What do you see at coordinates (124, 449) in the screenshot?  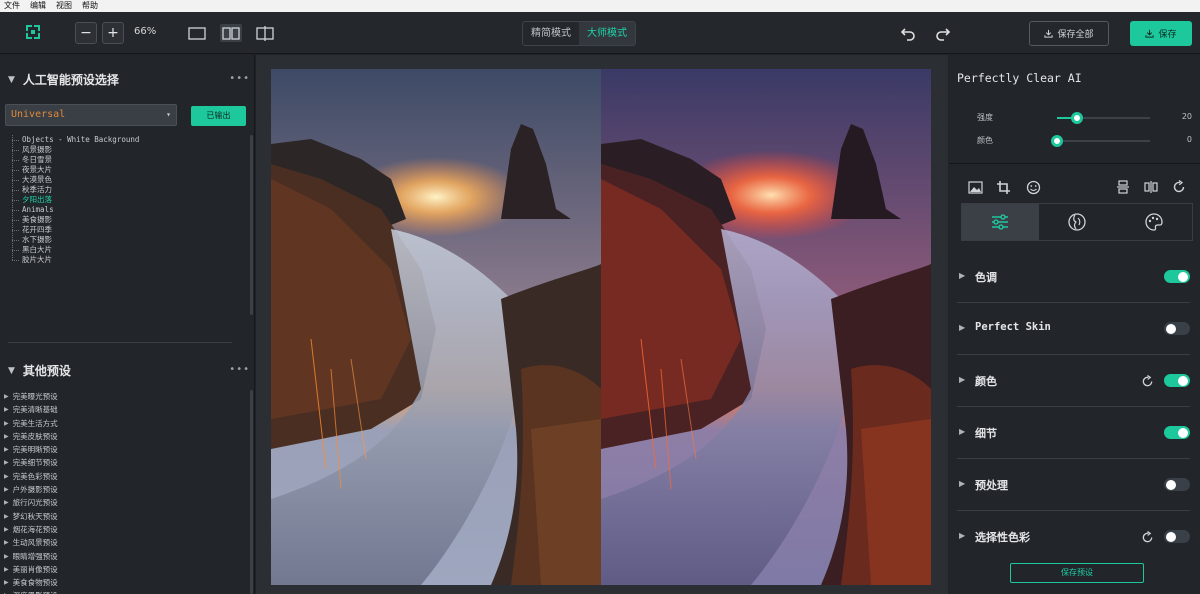 I see `preset-list-item: ▶ 完美明晰预设` at bounding box center [124, 449].